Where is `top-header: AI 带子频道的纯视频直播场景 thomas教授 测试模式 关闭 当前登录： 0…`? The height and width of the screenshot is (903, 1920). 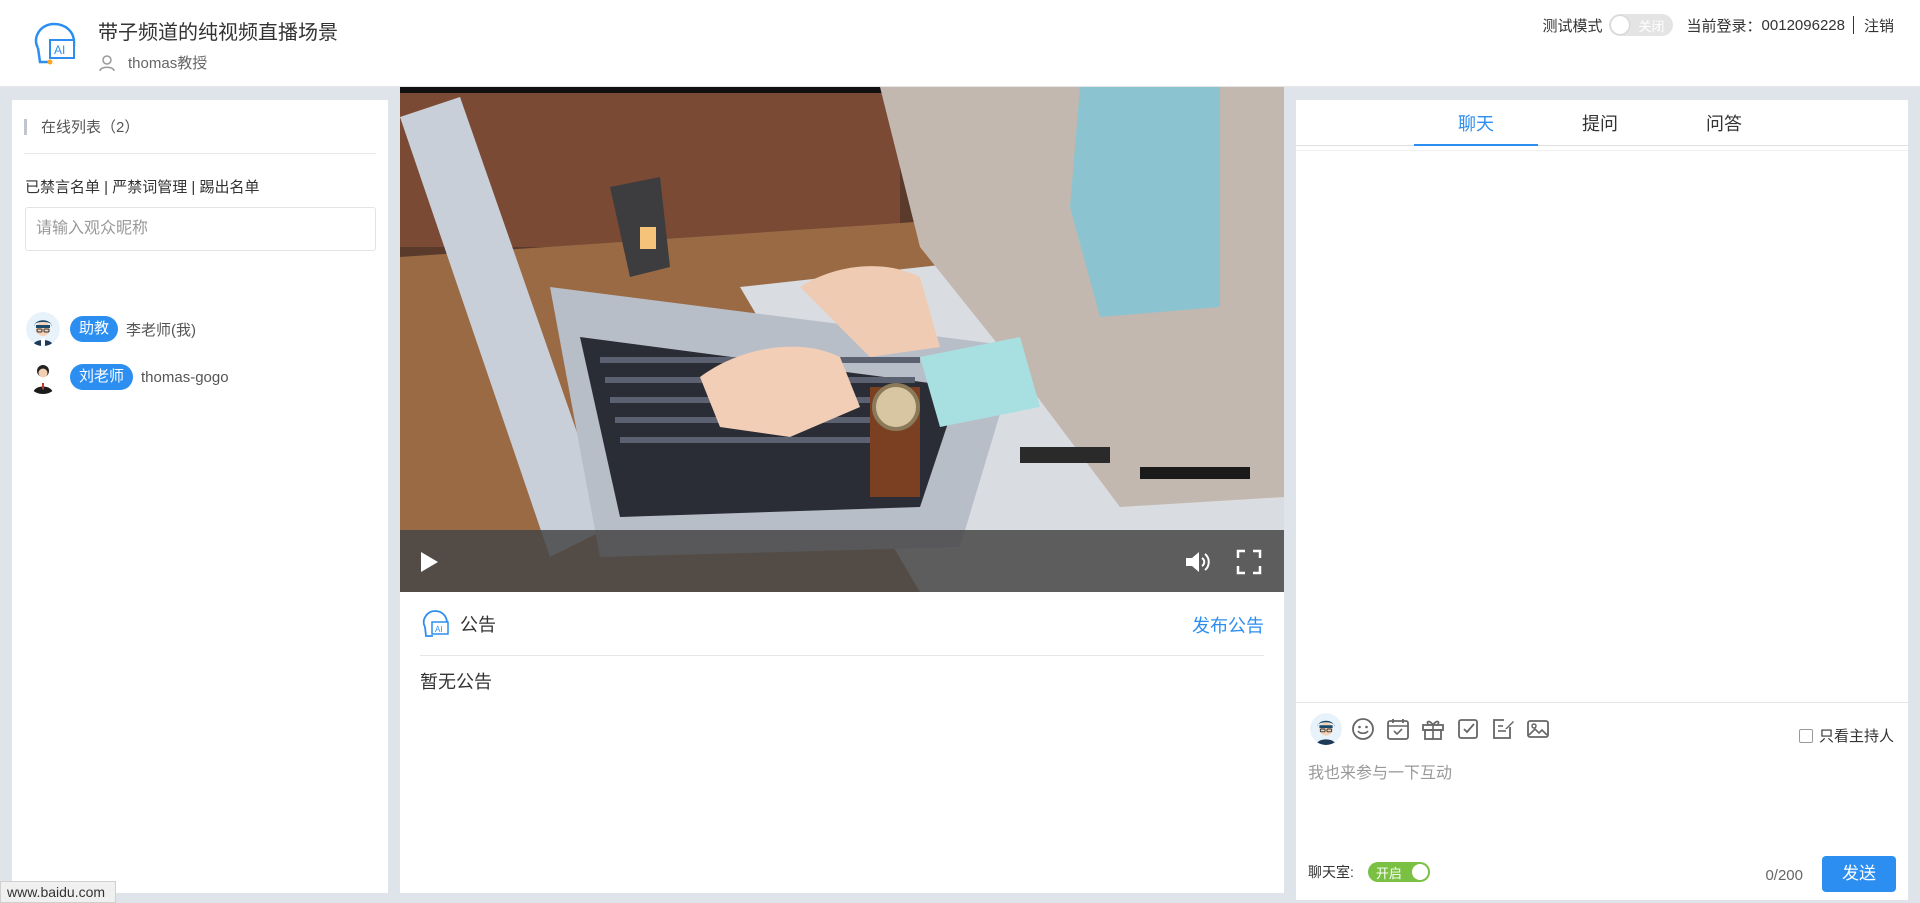 top-header: AI 带子频道的纯视频直播场景 thomas教授 测试模式 关闭 当前登录： 0… is located at coordinates (960, 43).